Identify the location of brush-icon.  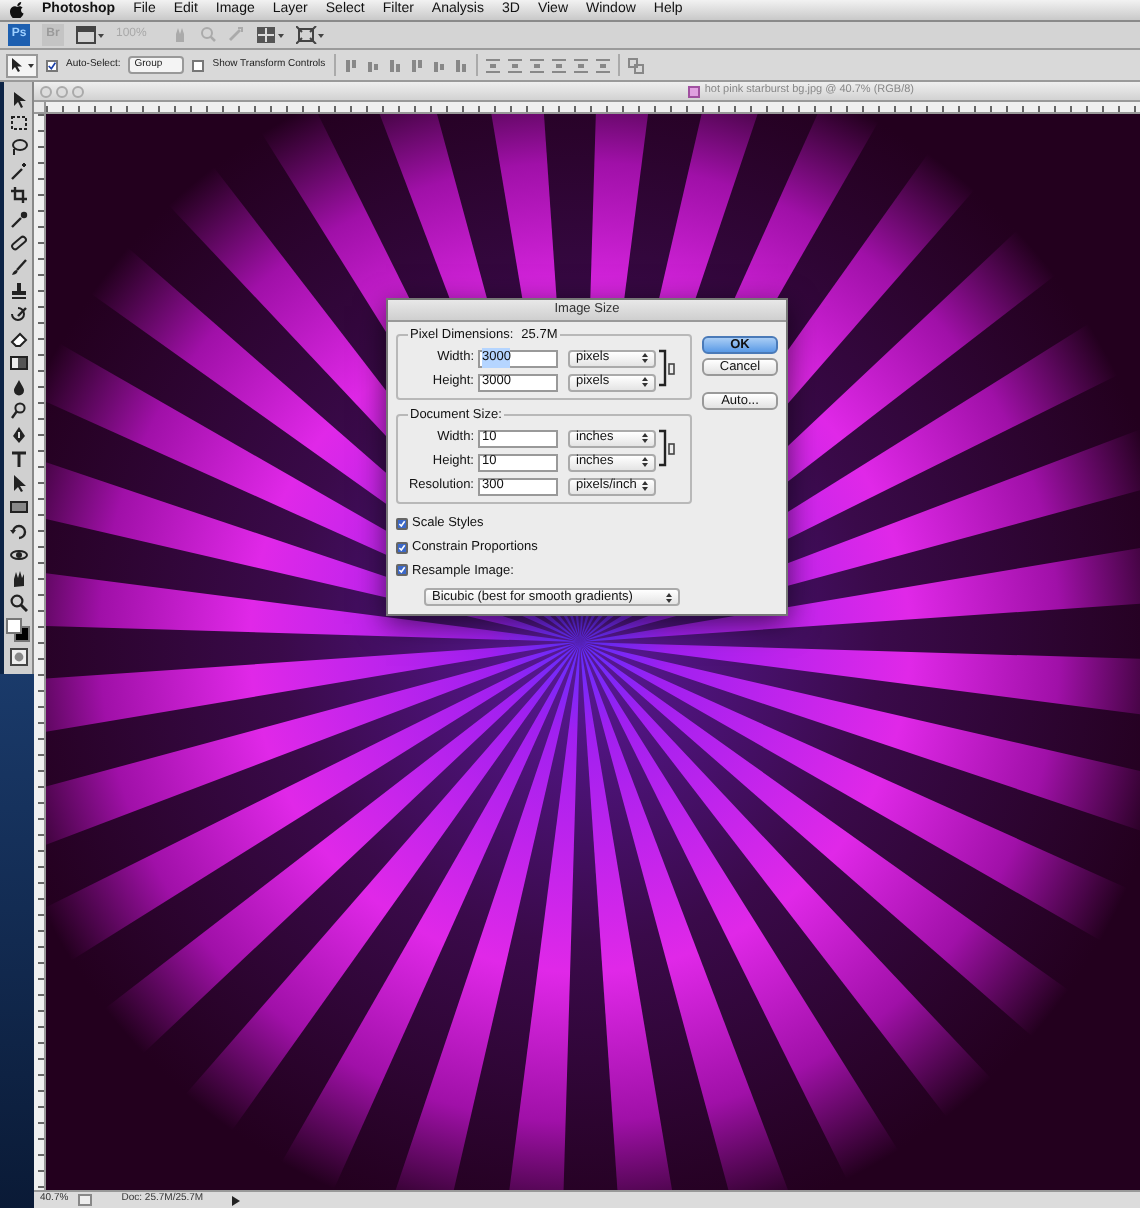
(18, 267).